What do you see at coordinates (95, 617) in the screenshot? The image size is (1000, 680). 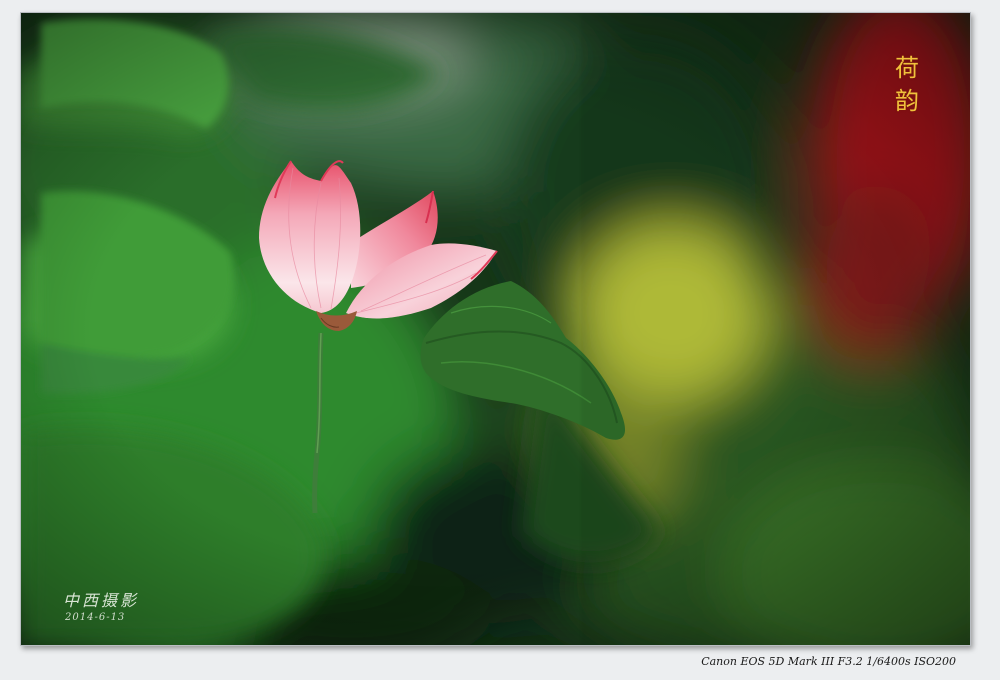 I see `photo-date: 2014-6-13` at bounding box center [95, 617].